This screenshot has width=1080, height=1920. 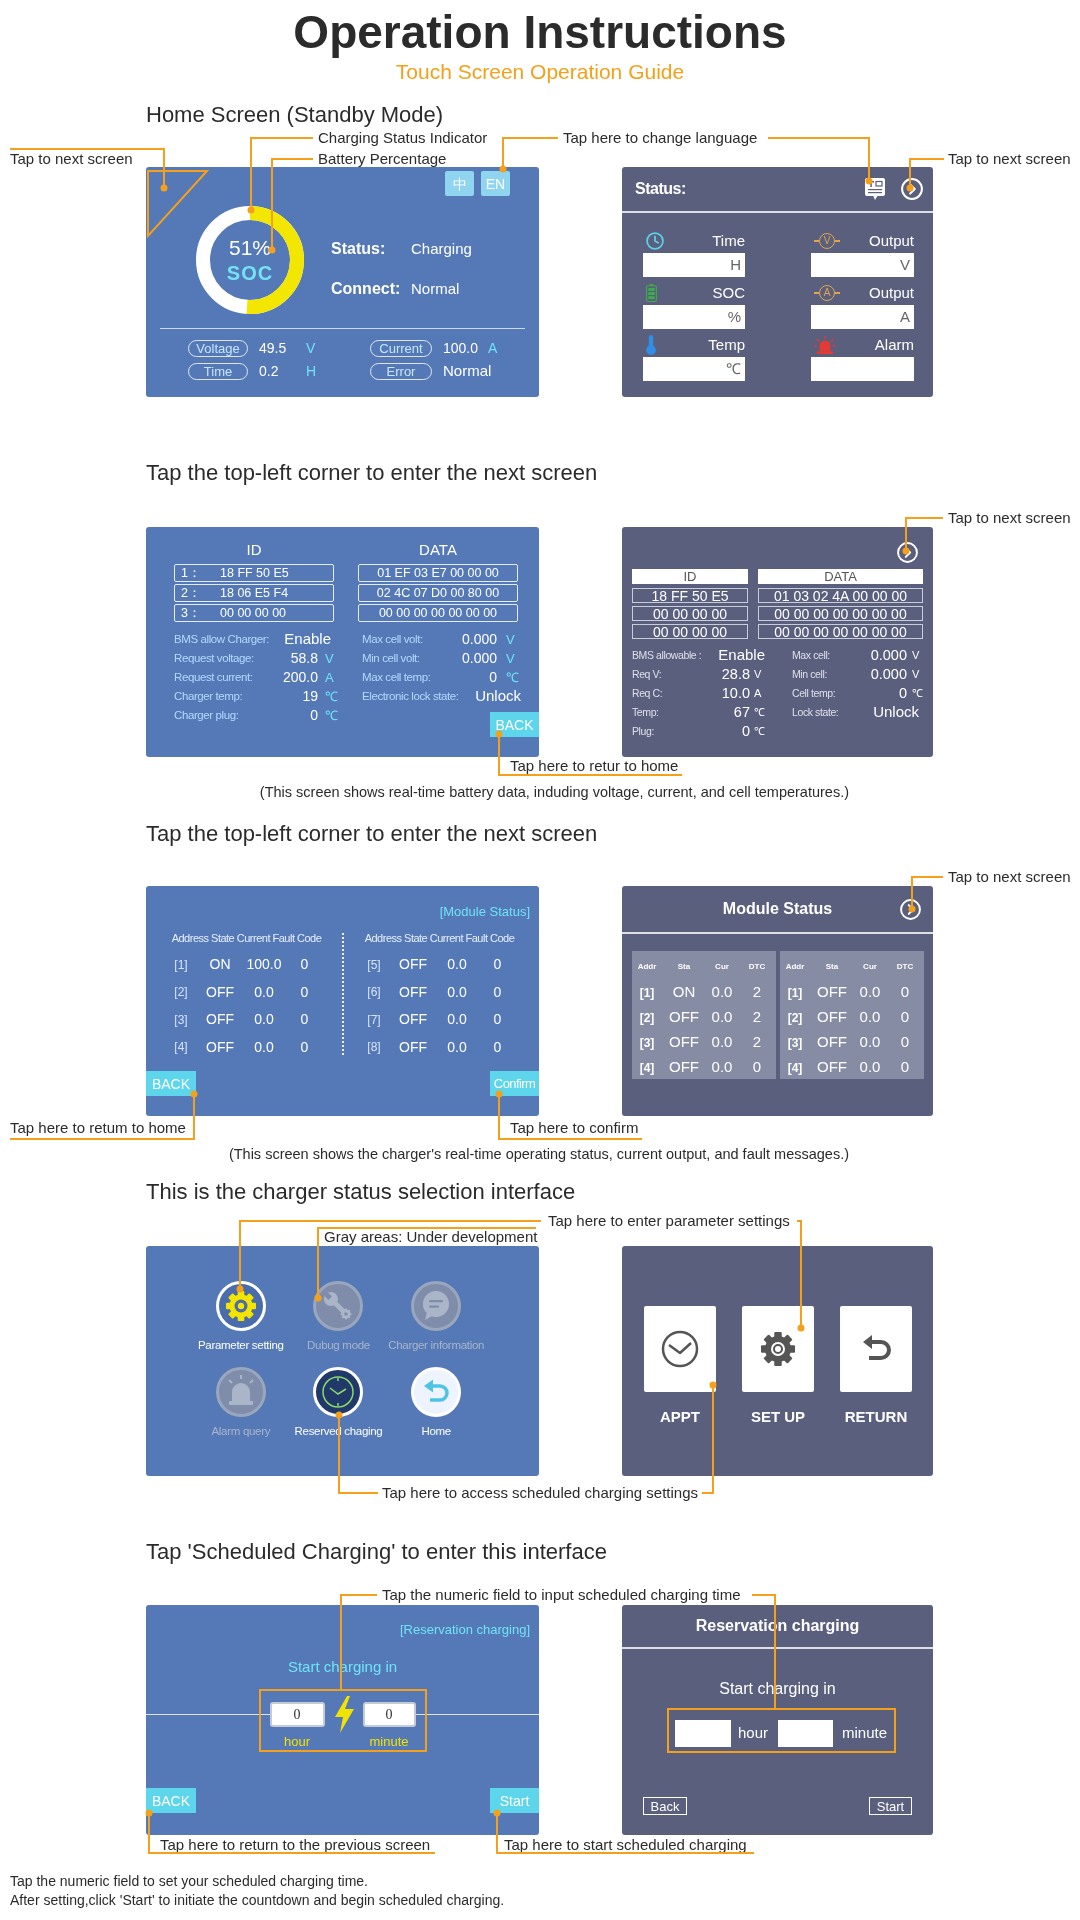 I want to click on id-cell: 2： 18 06 E5 F4, so click(x=254, y=593).